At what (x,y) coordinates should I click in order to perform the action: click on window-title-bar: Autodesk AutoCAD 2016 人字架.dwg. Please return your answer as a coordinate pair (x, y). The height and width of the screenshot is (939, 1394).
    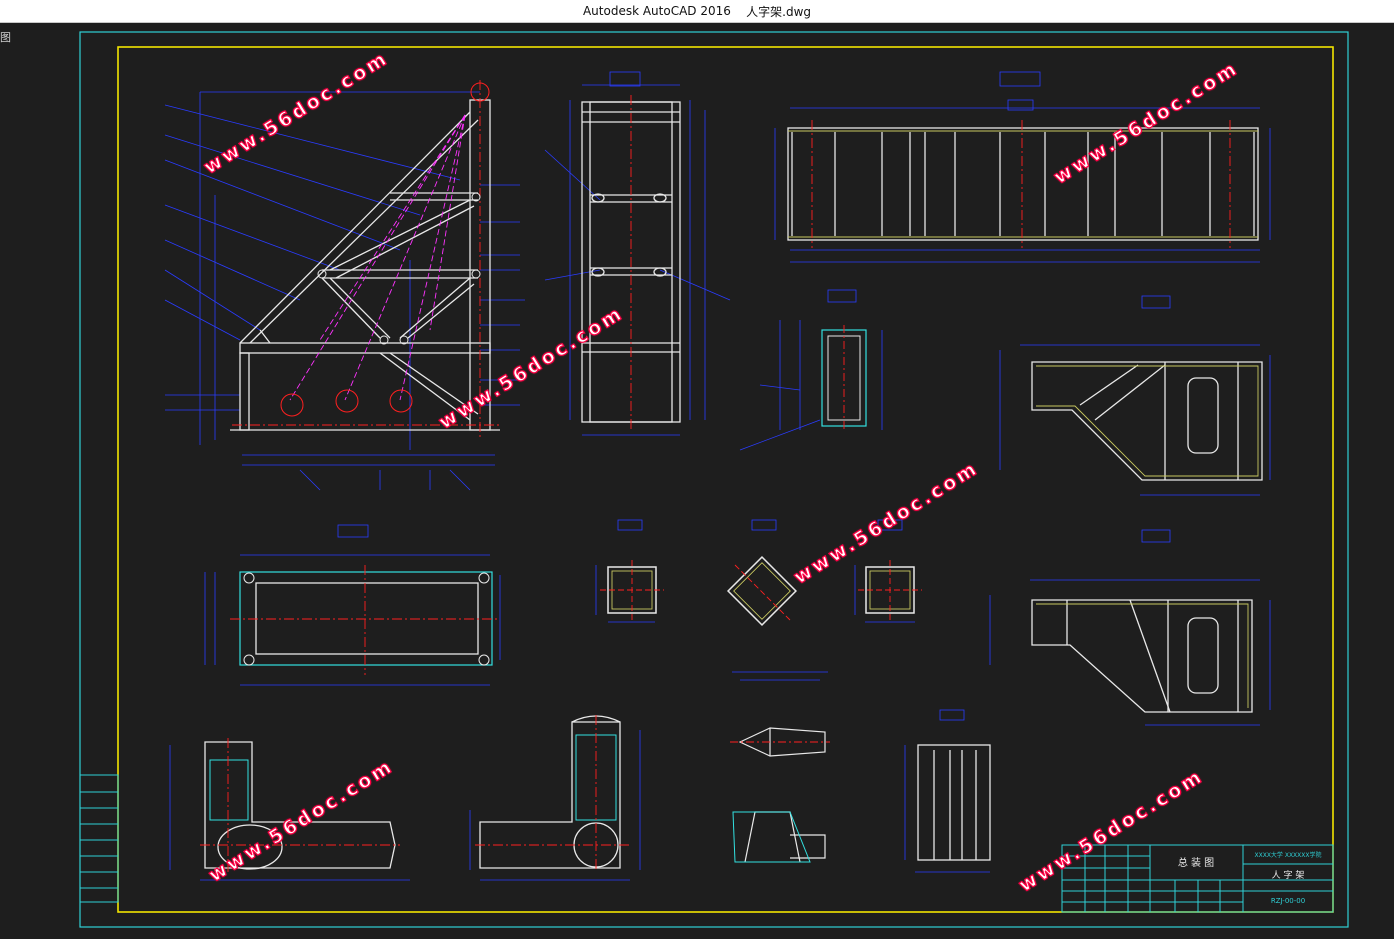
    Looking at the image, I should click on (697, 11).